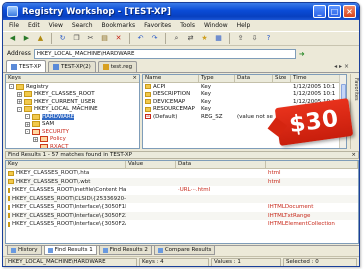  What do you see at coordinates (302, 54) in the screenshot?
I see `go-arrow-icon: ➜` at bounding box center [302, 54].